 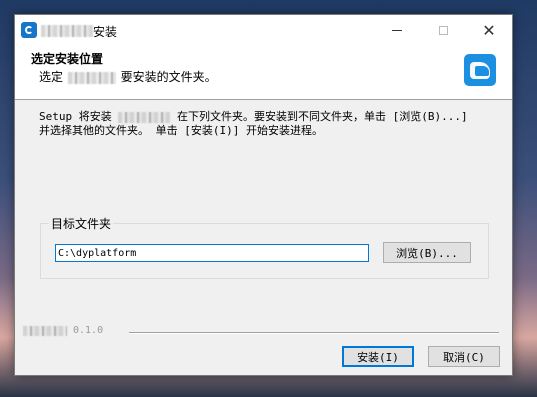 I want to click on footer-divider, so click(x=314, y=333).